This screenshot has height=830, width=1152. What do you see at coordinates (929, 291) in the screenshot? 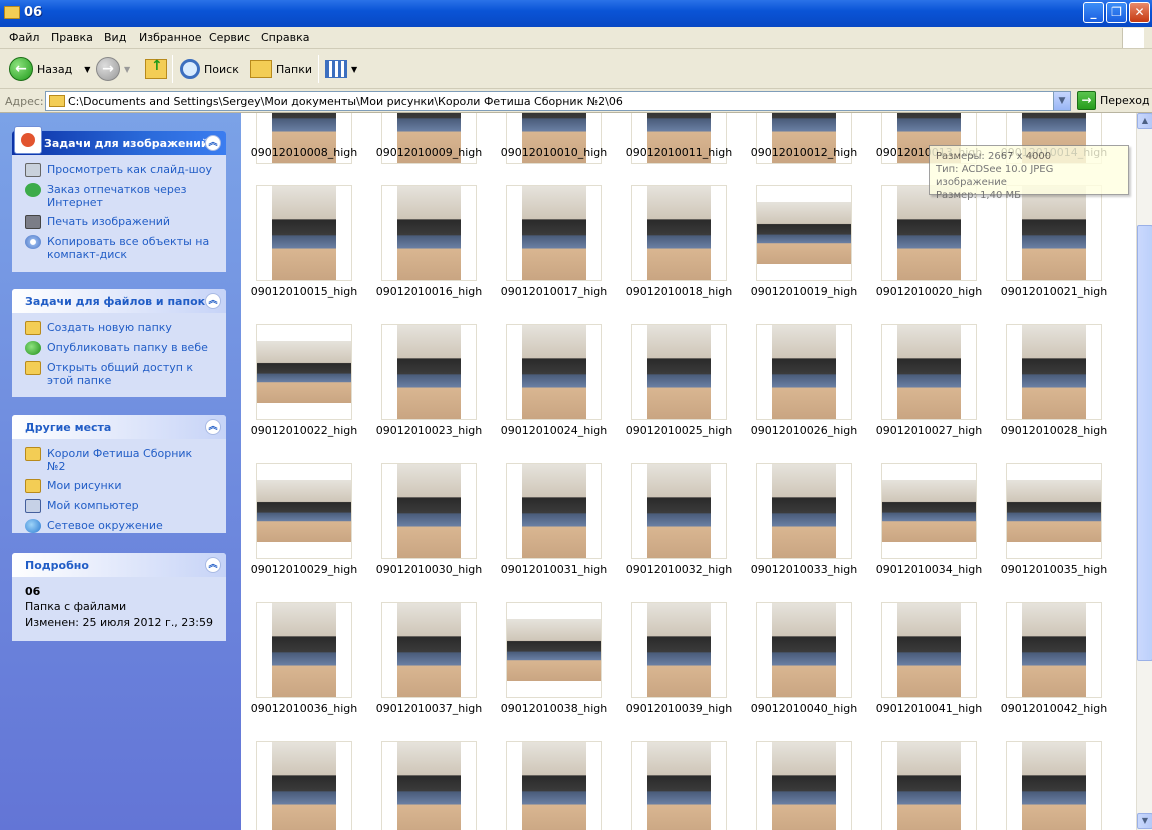
I see `thumbnail-label: 09012010020_high` at bounding box center [929, 291].